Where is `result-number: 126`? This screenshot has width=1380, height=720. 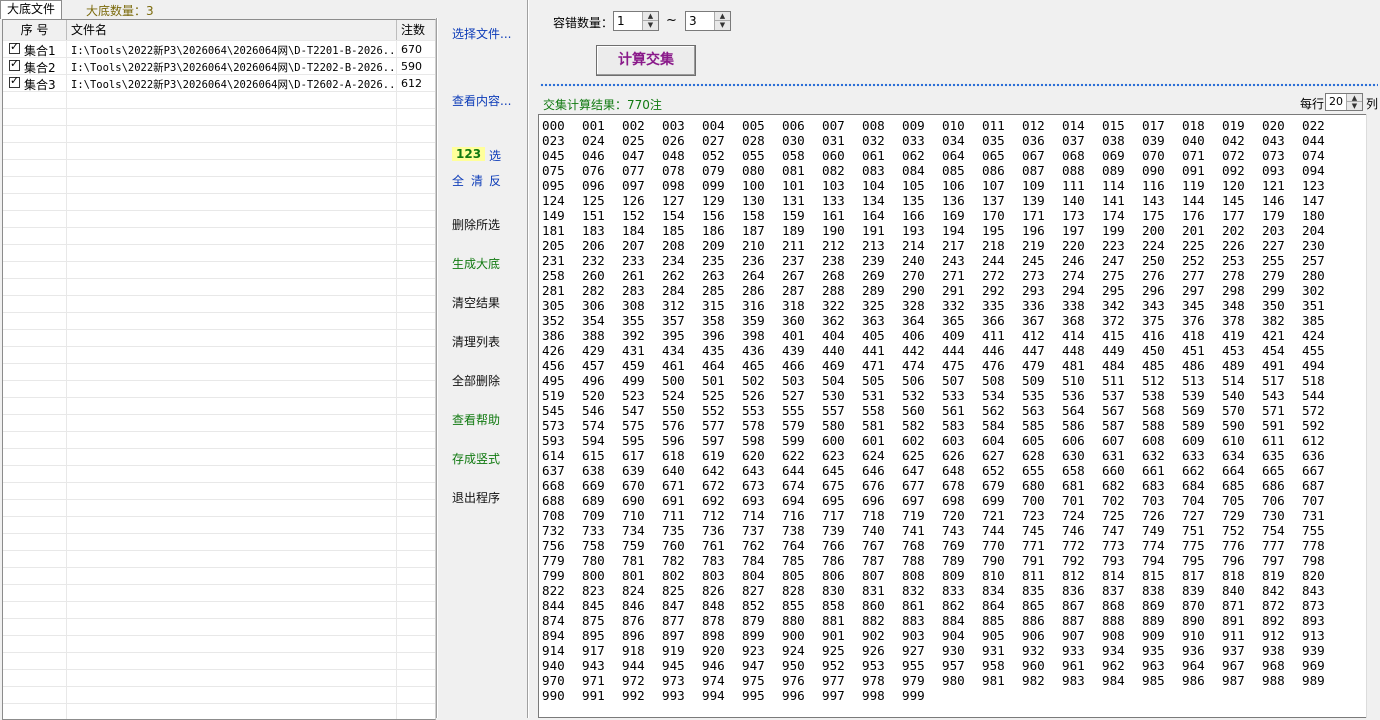
result-number: 126 is located at coordinates (633, 200).